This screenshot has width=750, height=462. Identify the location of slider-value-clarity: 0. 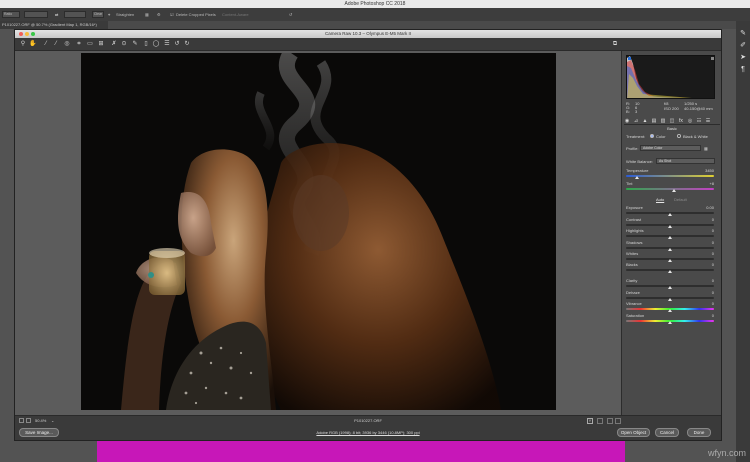
(707, 280).